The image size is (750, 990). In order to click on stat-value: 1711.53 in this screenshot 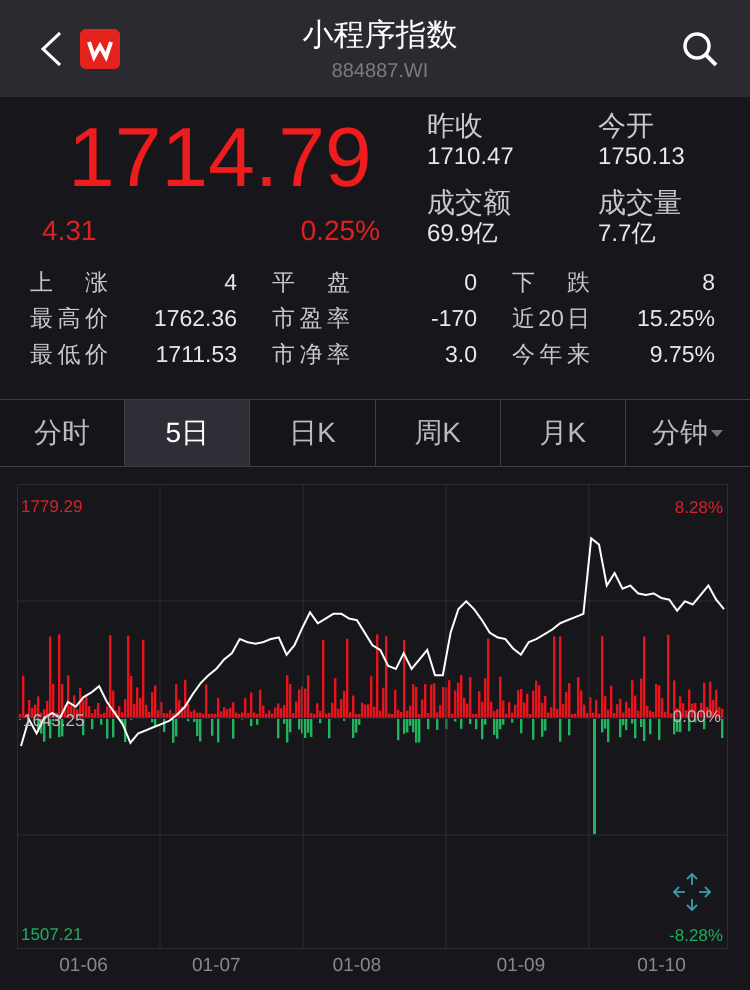, I will do `click(196, 354)`.